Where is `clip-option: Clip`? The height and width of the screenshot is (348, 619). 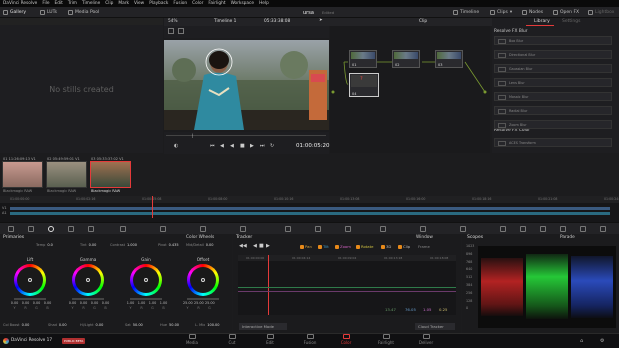 clip-option: Clip is located at coordinates (404, 246).